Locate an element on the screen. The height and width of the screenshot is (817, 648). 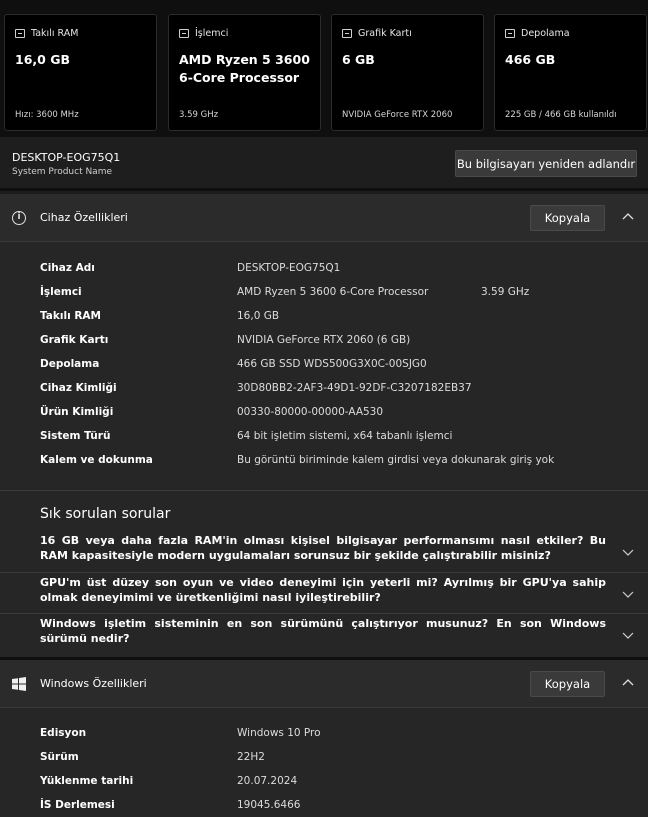
card-sub: 3.59 GHz is located at coordinates (199, 115).